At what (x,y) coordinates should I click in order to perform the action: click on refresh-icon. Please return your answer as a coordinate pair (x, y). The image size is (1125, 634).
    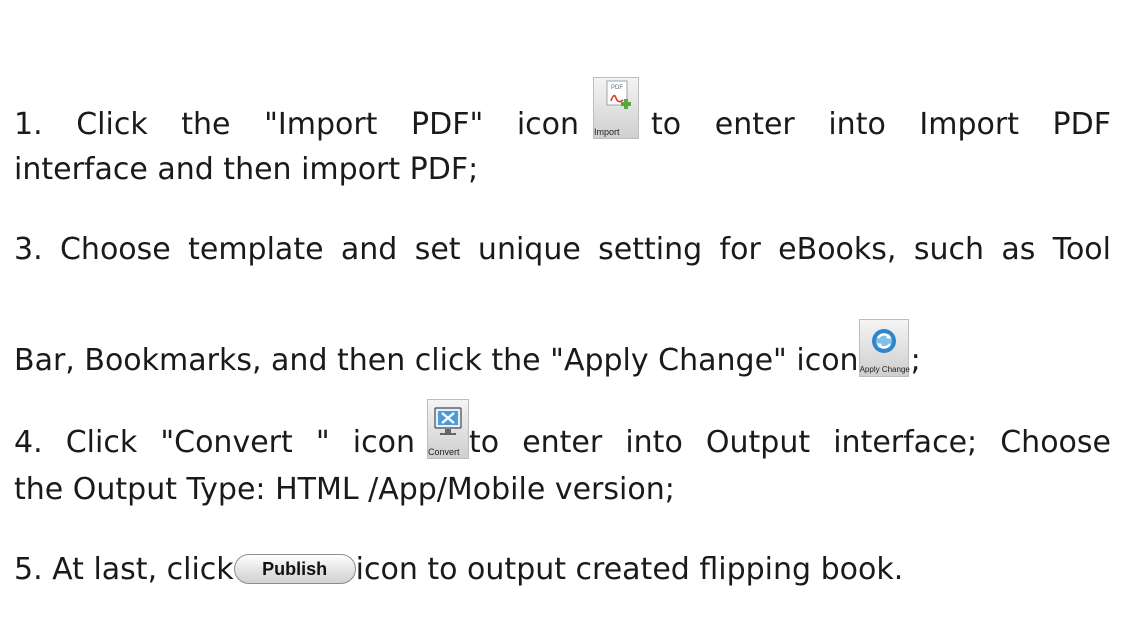
    Looking at the image, I should click on (883, 341).